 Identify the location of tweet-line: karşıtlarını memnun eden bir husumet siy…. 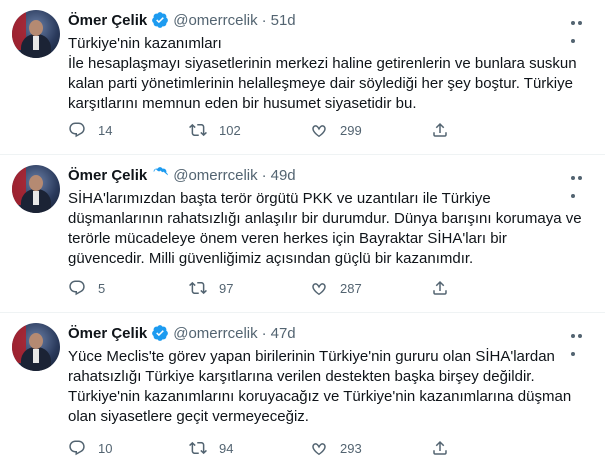
(242, 103).